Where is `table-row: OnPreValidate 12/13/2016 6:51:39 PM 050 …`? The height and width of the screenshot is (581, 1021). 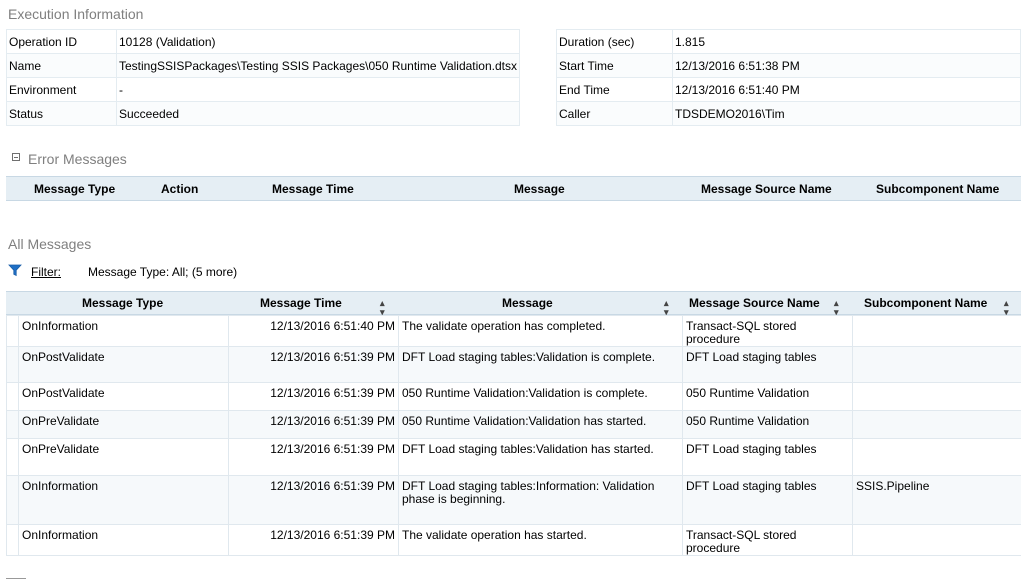
table-row: OnPreValidate 12/13/2016 6:51:39 PM 050 … is located at coordinates (513, 424).